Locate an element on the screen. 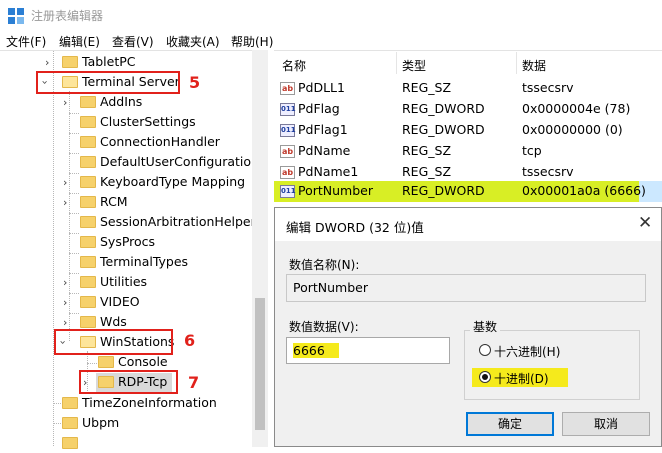 This screenshot has width=662, height=453. tree-item-tabletpc: › TabletPC is located at coordinates (126, 62).